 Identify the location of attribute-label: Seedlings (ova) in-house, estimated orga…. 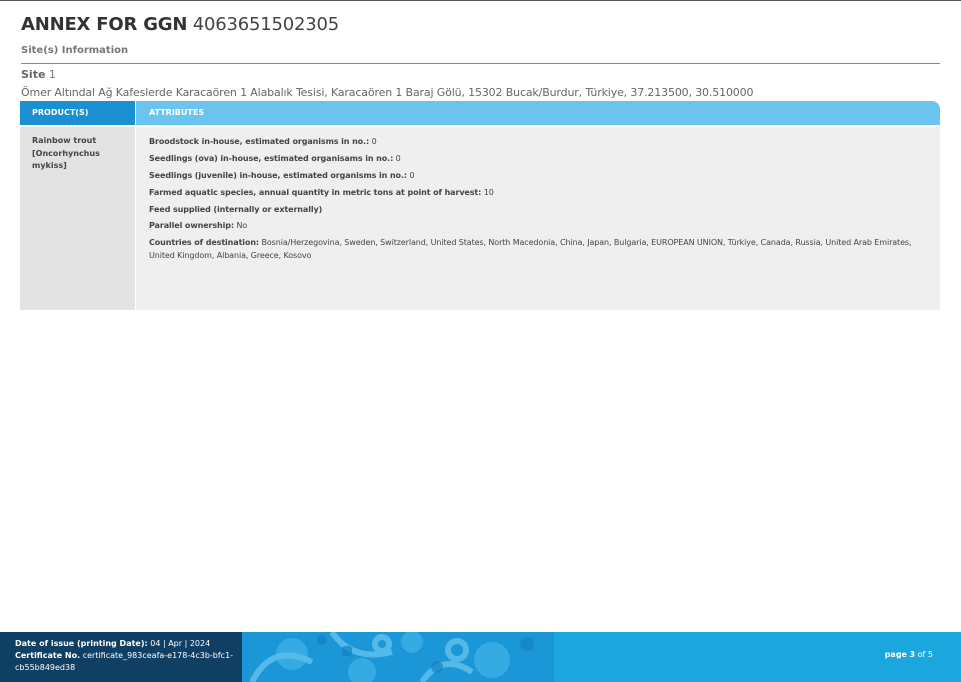
(271, 158).